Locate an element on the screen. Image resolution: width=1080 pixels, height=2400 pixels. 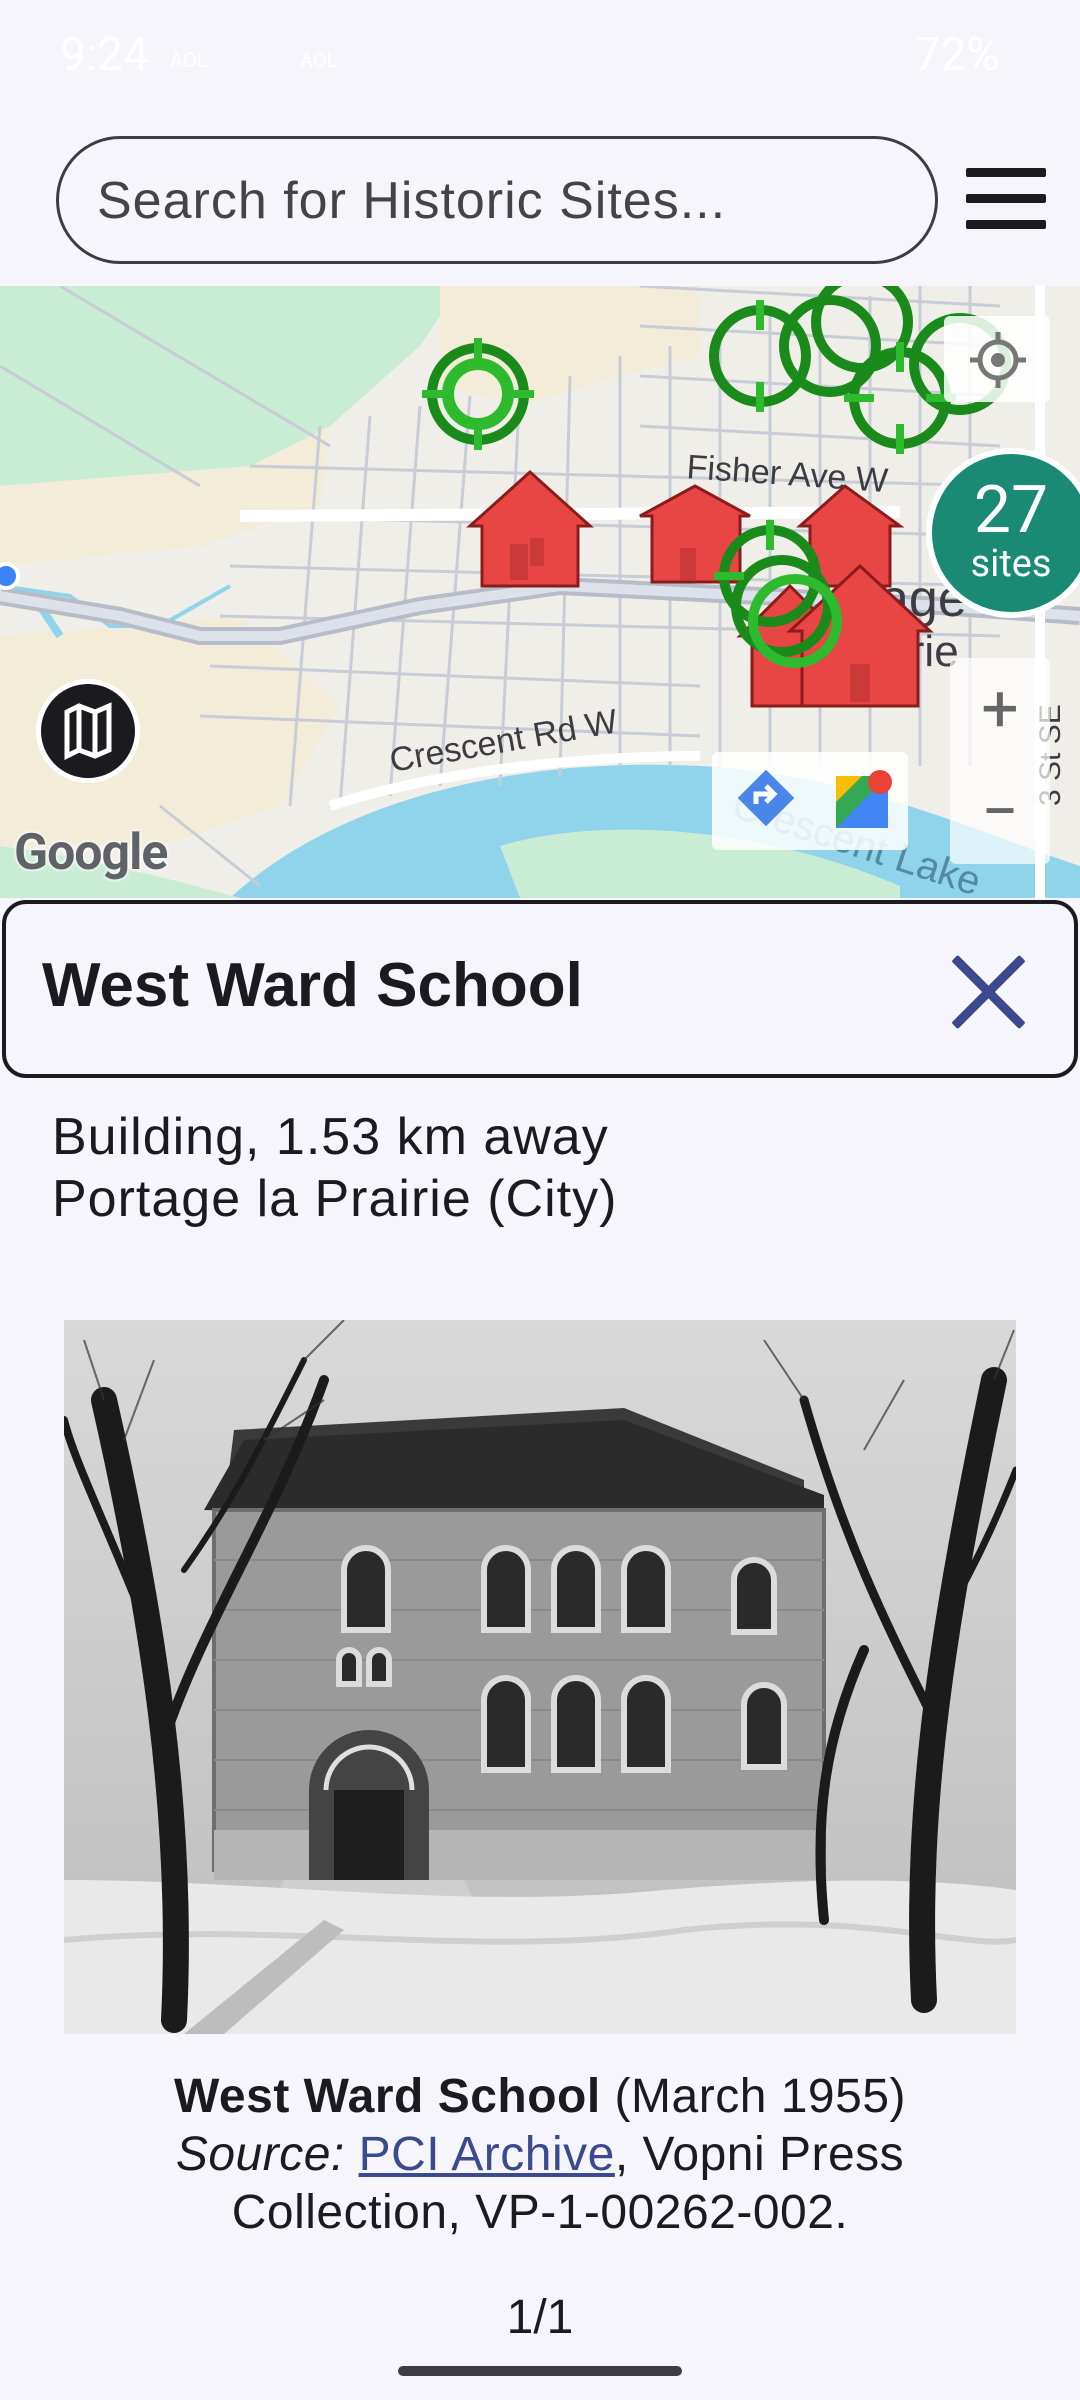
caption-title: West Ward School is located at coordinates (387, 2096).